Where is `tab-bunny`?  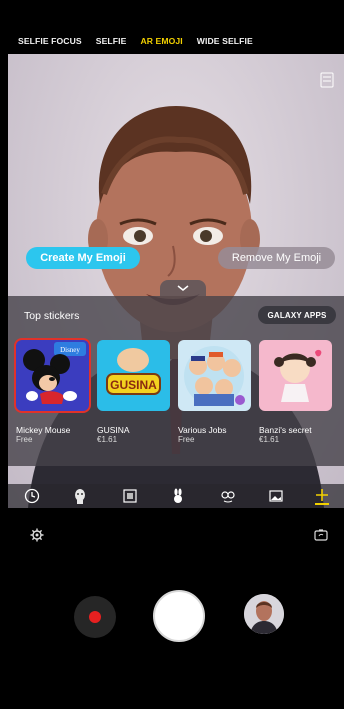 tab-bunny is located at coordinates (178, 496).